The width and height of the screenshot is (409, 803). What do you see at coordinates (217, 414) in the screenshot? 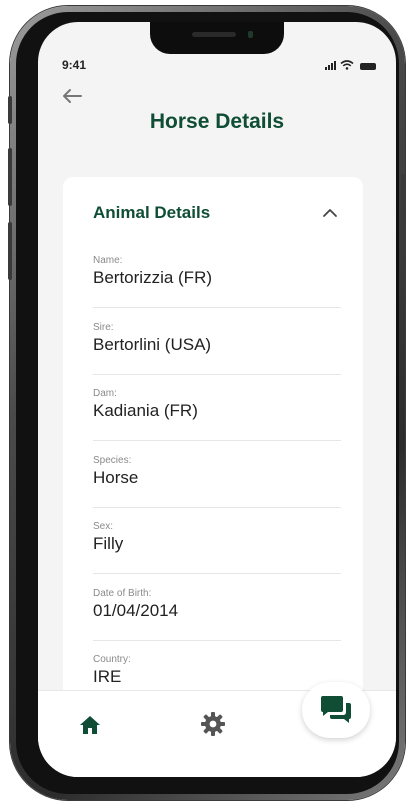
I see `field-dam: Dam: Kadiania (FR)` at bounding box center [217, 414].